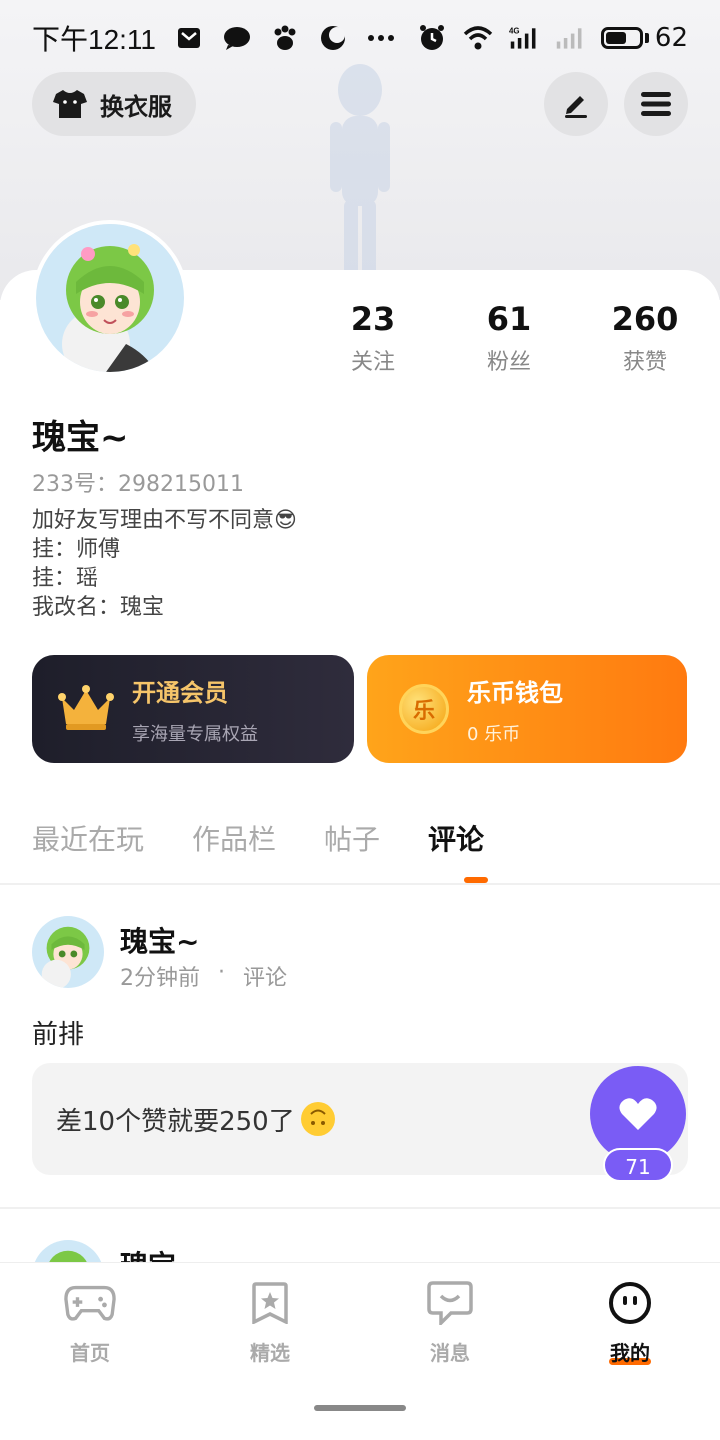 Image resolution: width=720 pixels, height=1440 pixels. What do you see at coordinates (508, 362) in the screenshot?
I see `followers-label: 粉丝` at bounding box center [508, 362].